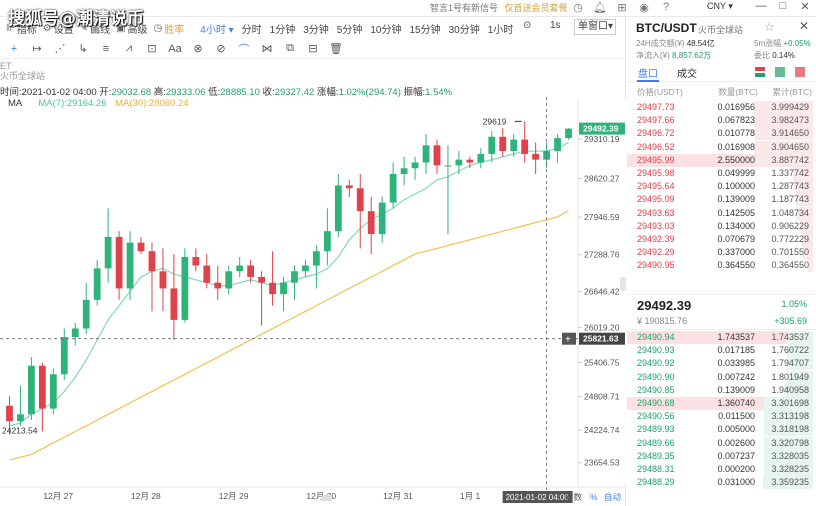 The height and width of the screenshot is (506, 816). I want to click on price-cell: 29495.99, so click(656, 159).